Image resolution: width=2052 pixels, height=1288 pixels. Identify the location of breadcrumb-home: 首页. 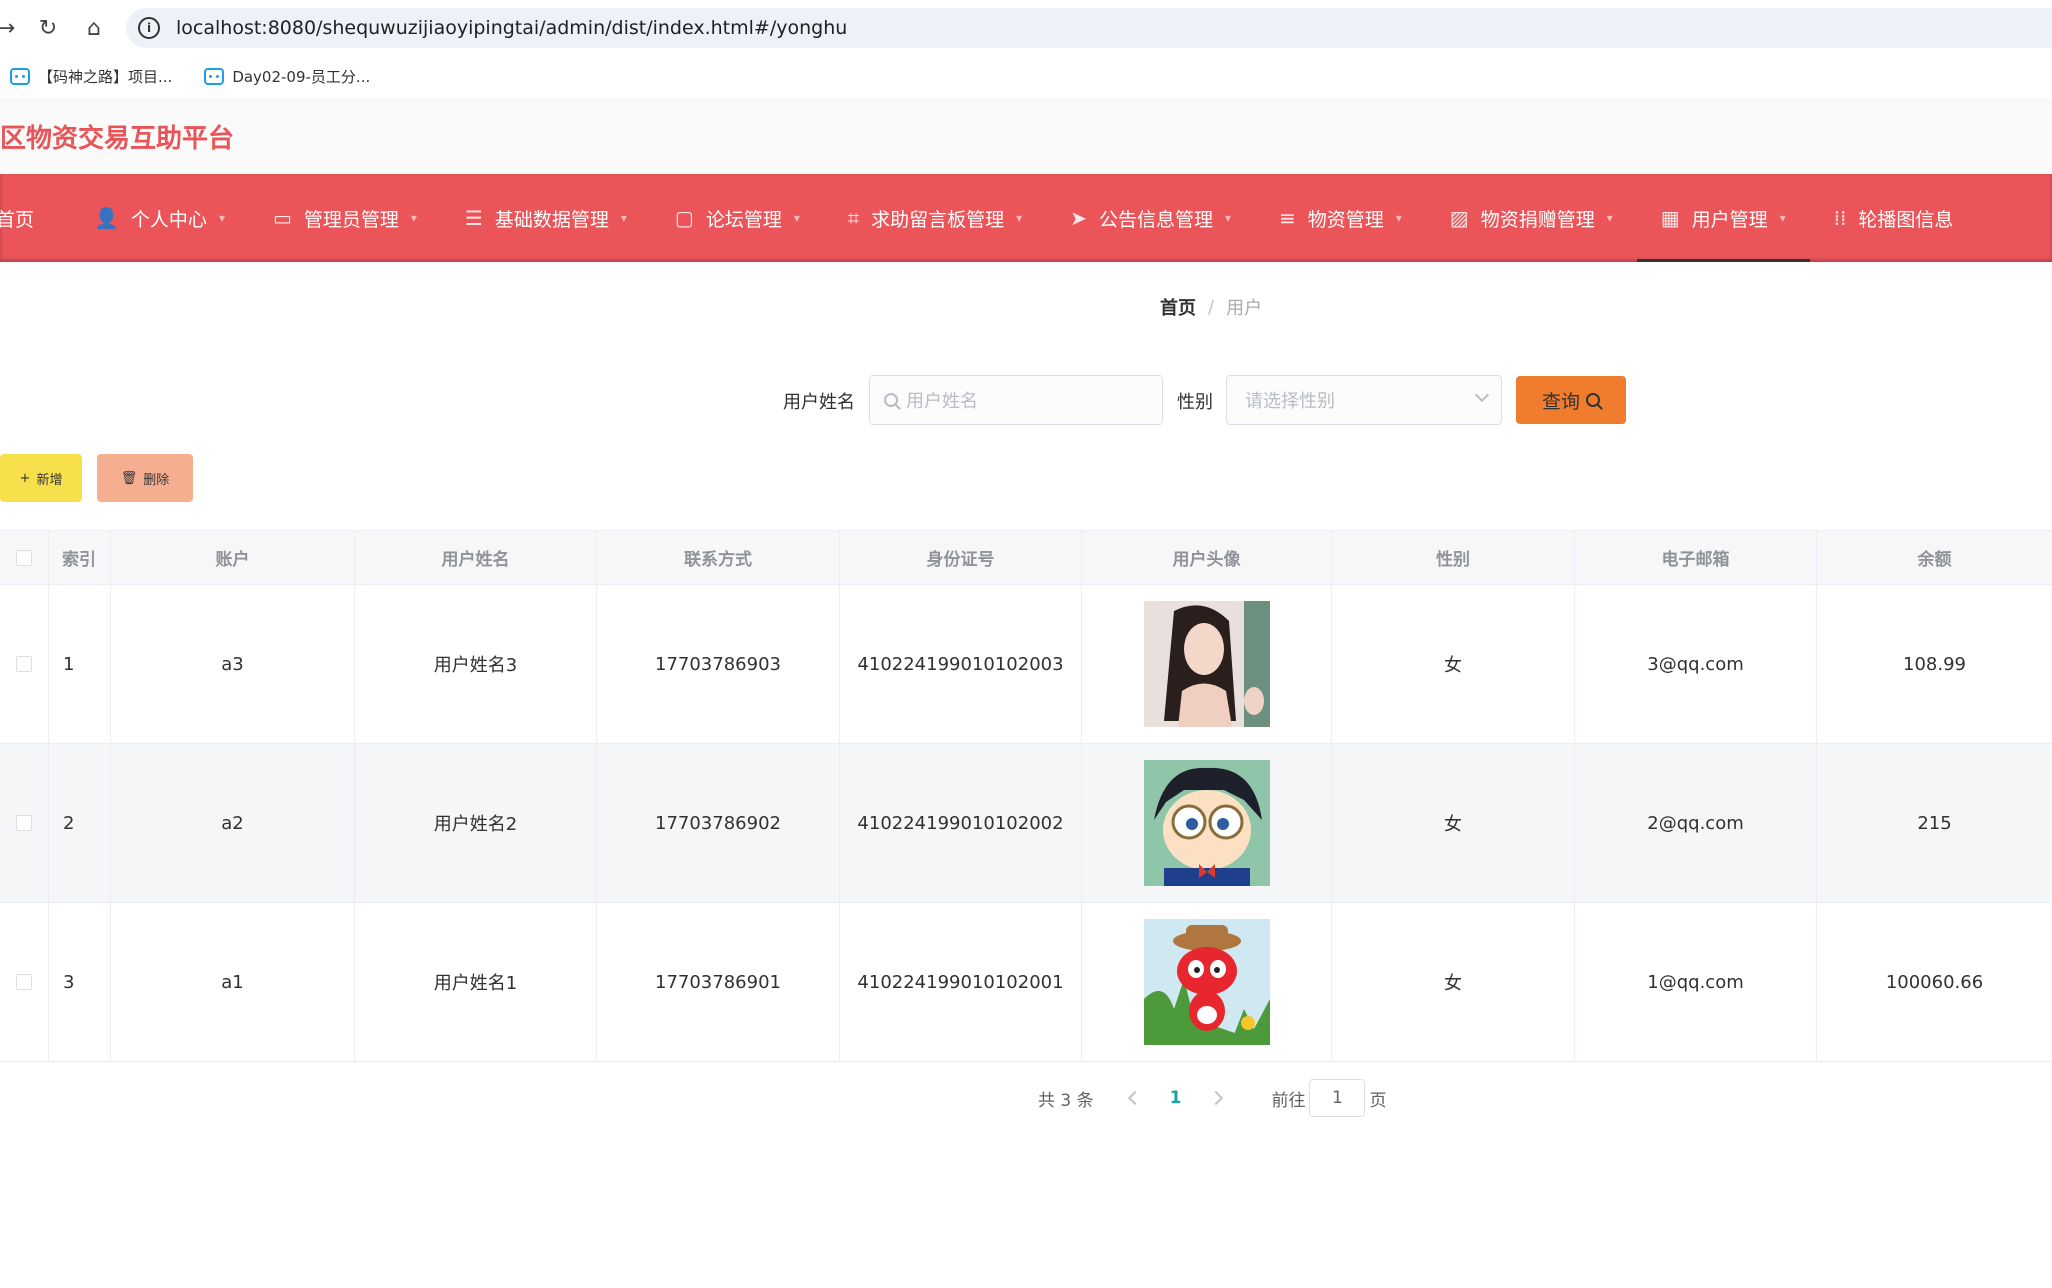
(1178, 307).